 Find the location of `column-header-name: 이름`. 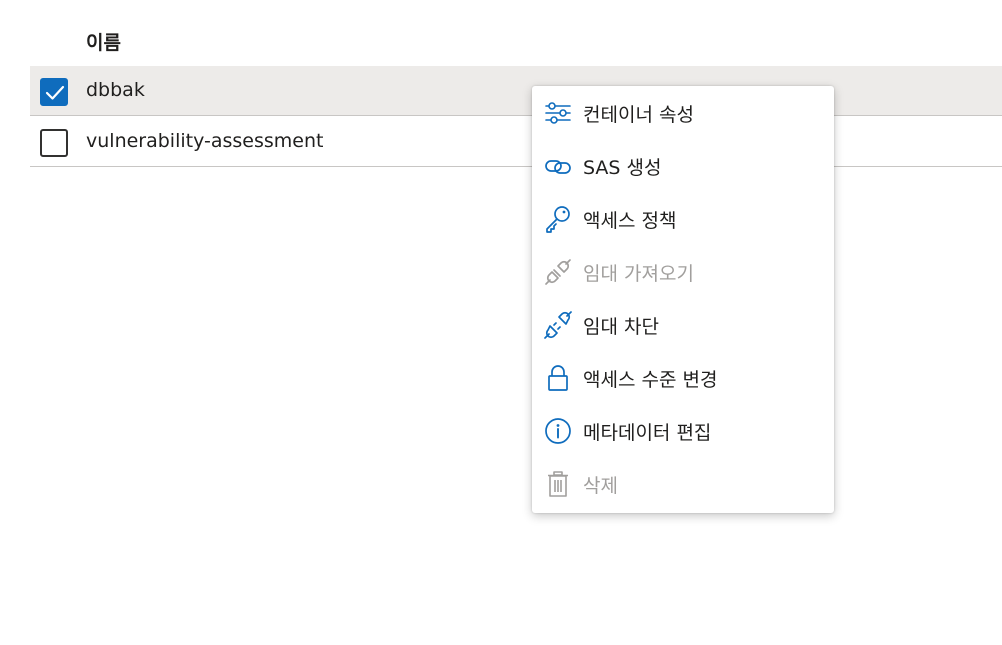

column-header-name: 이름 is located at coordinates (103, 41).